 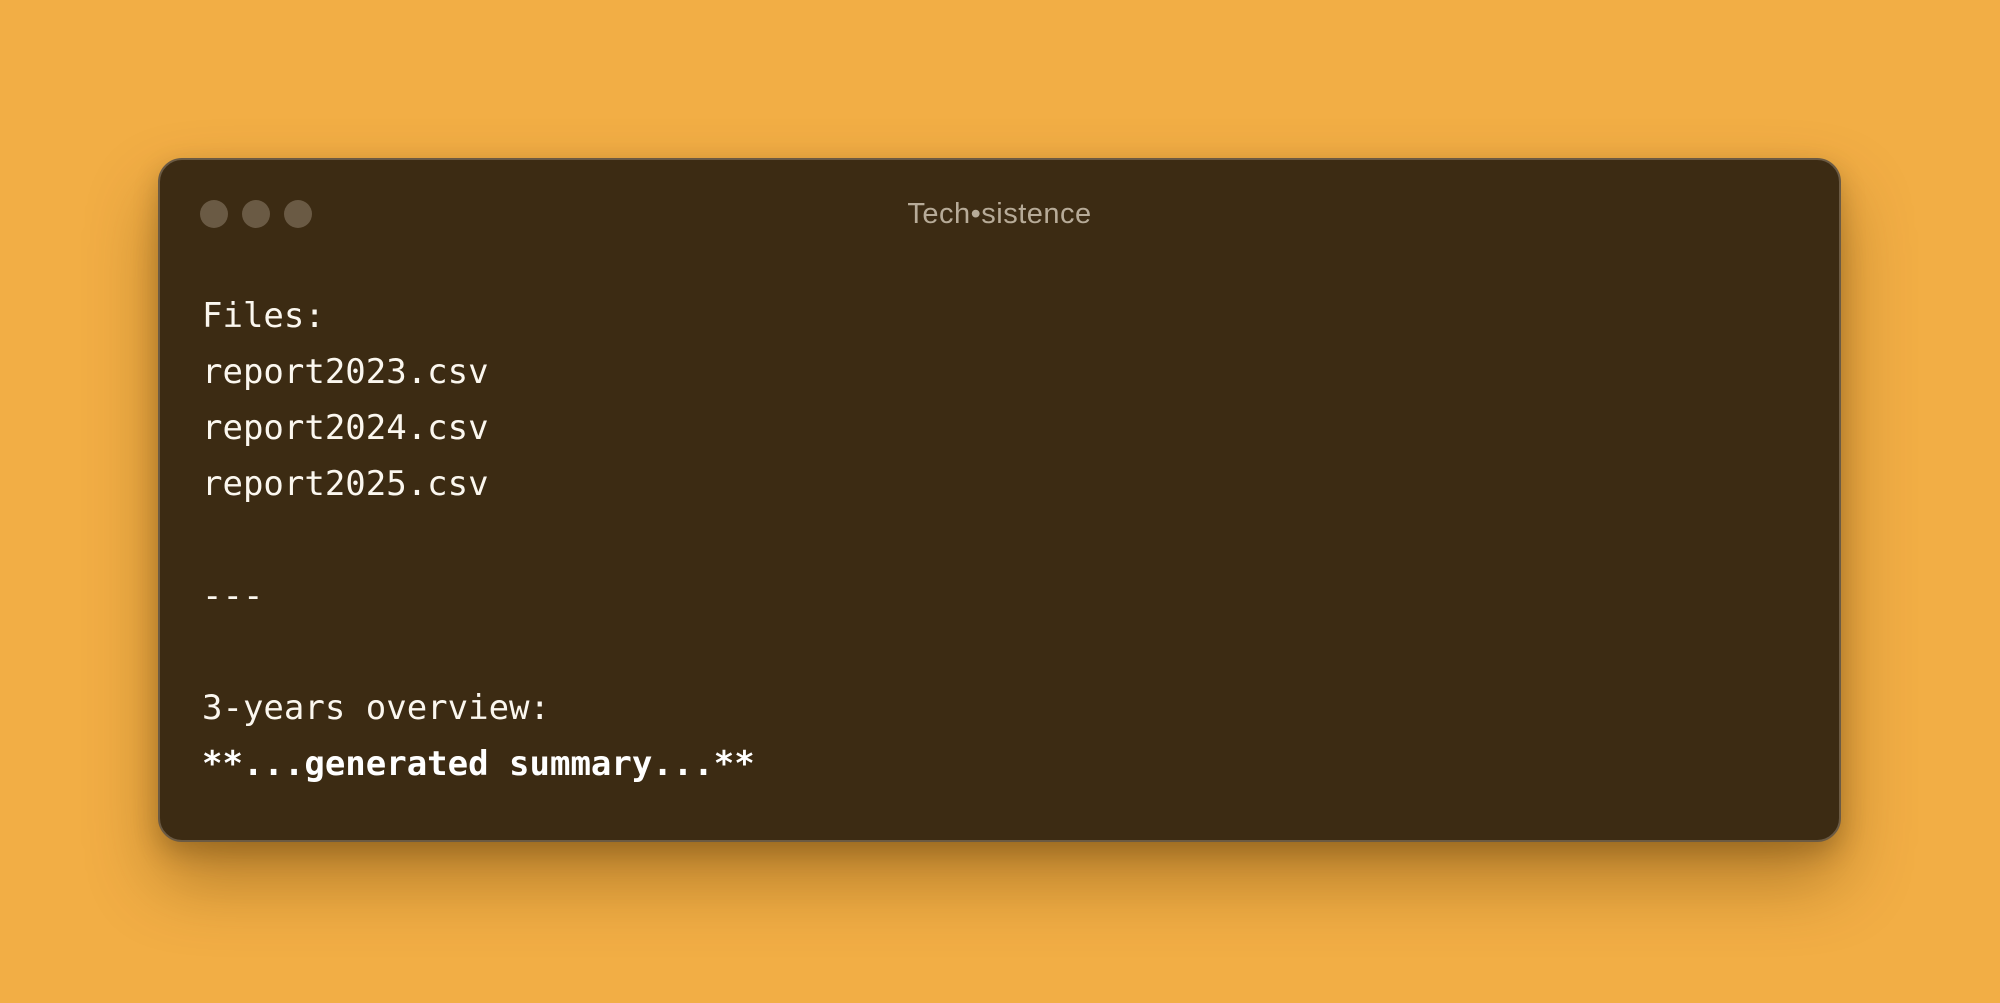 What do you see at coordinates (263, 316) in the screenshot?
I see `files-heading: Files:` at bounding box center [263, 316].